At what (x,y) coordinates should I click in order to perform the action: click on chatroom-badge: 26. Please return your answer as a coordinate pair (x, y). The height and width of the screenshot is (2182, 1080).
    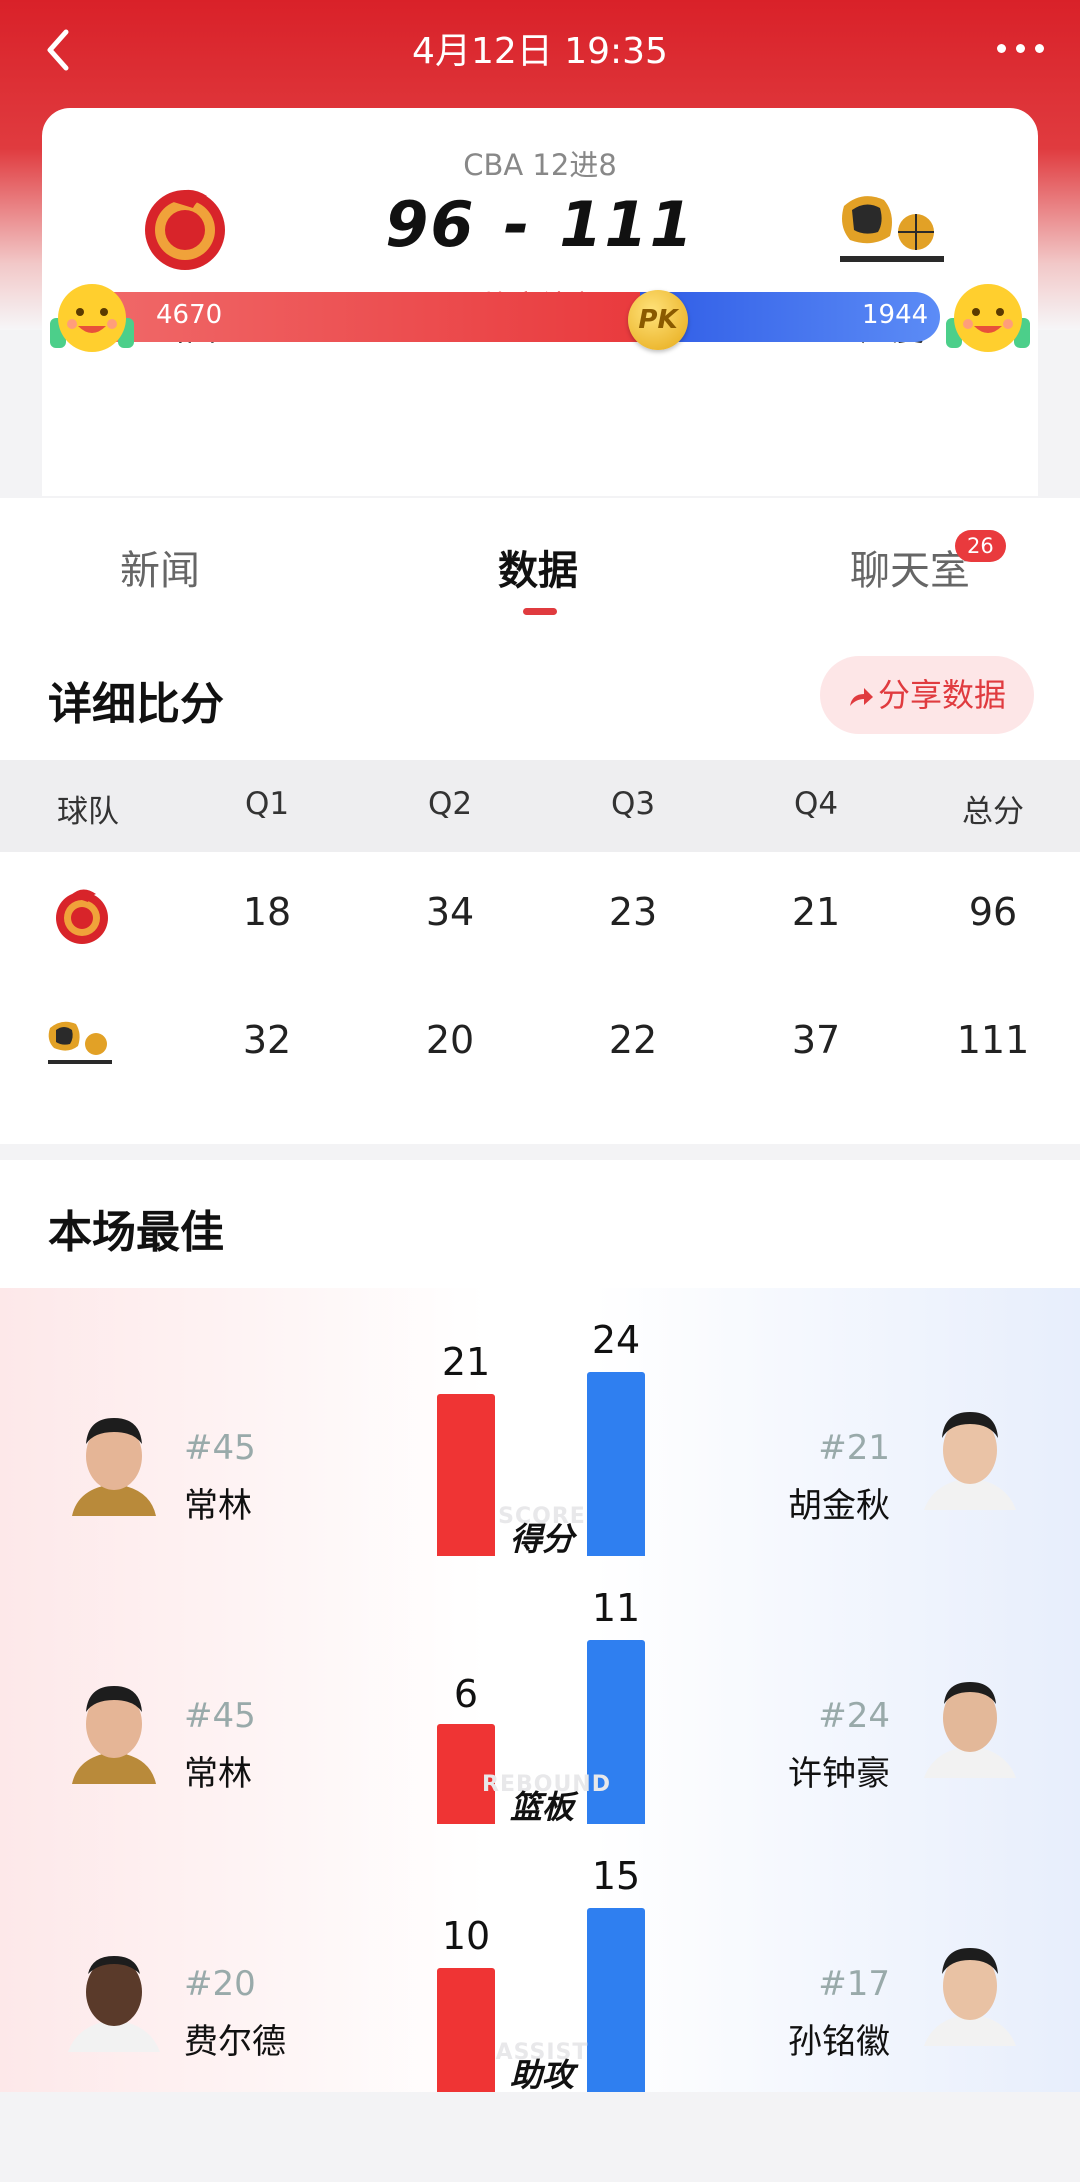
    Looking at the image, I should click on (980, 546).